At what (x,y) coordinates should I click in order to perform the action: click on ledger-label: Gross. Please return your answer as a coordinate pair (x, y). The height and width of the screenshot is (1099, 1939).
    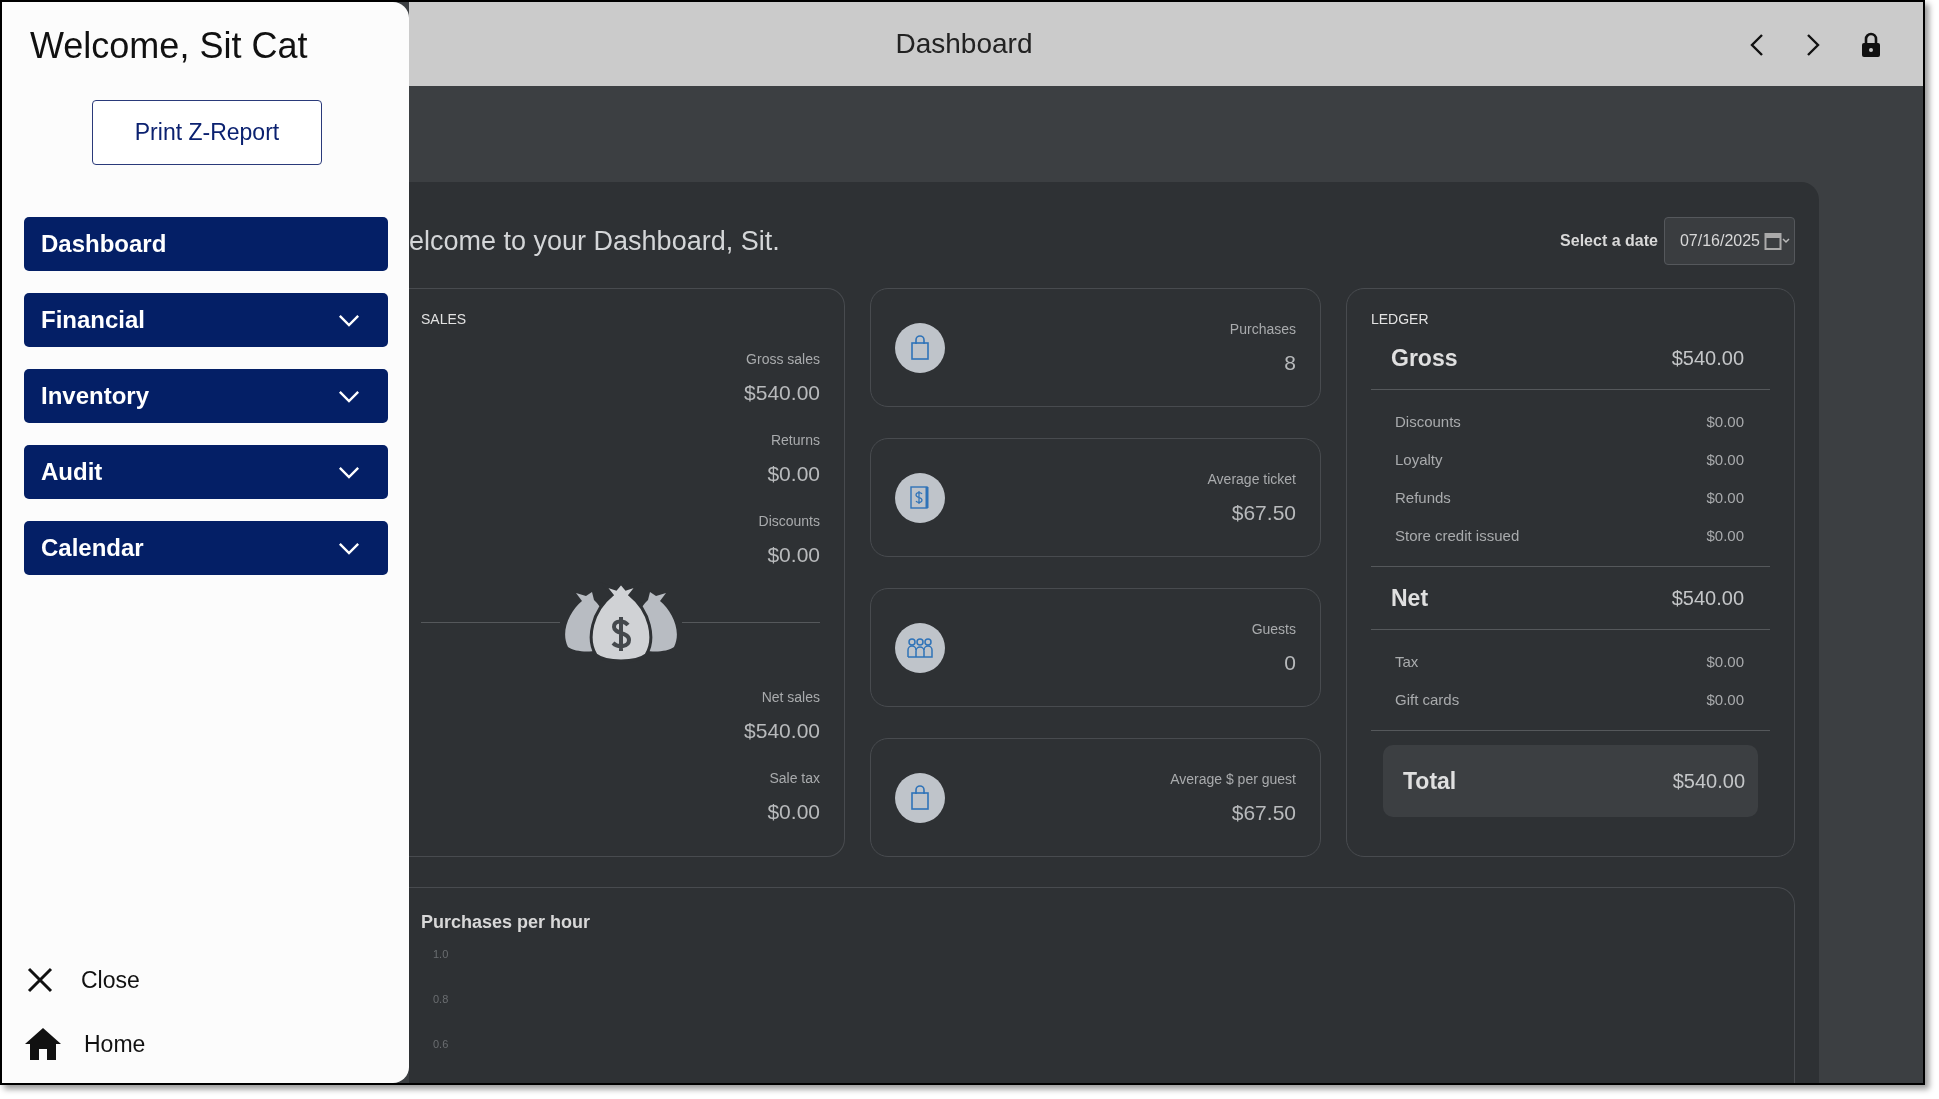
    Looking at the image, I should click on (1424, 358).